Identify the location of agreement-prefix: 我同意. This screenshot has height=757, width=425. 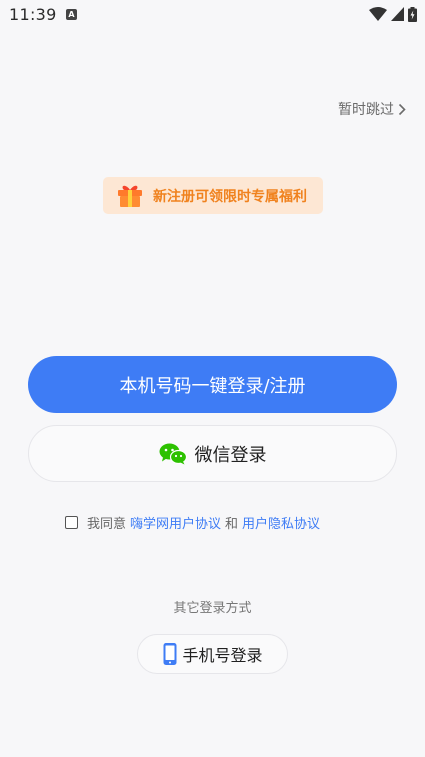
(107, 524).